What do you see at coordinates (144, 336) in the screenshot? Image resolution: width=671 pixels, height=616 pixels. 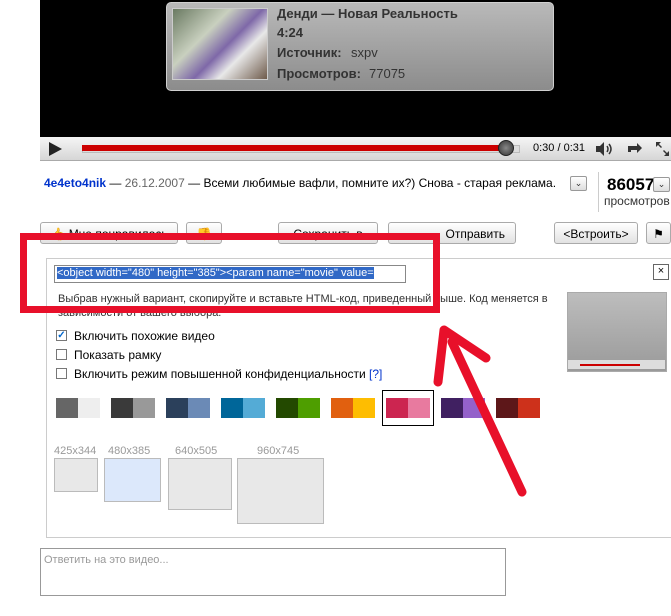 I see `related-videos-label: Включить похожие видео` at bounding box center [144, 336].